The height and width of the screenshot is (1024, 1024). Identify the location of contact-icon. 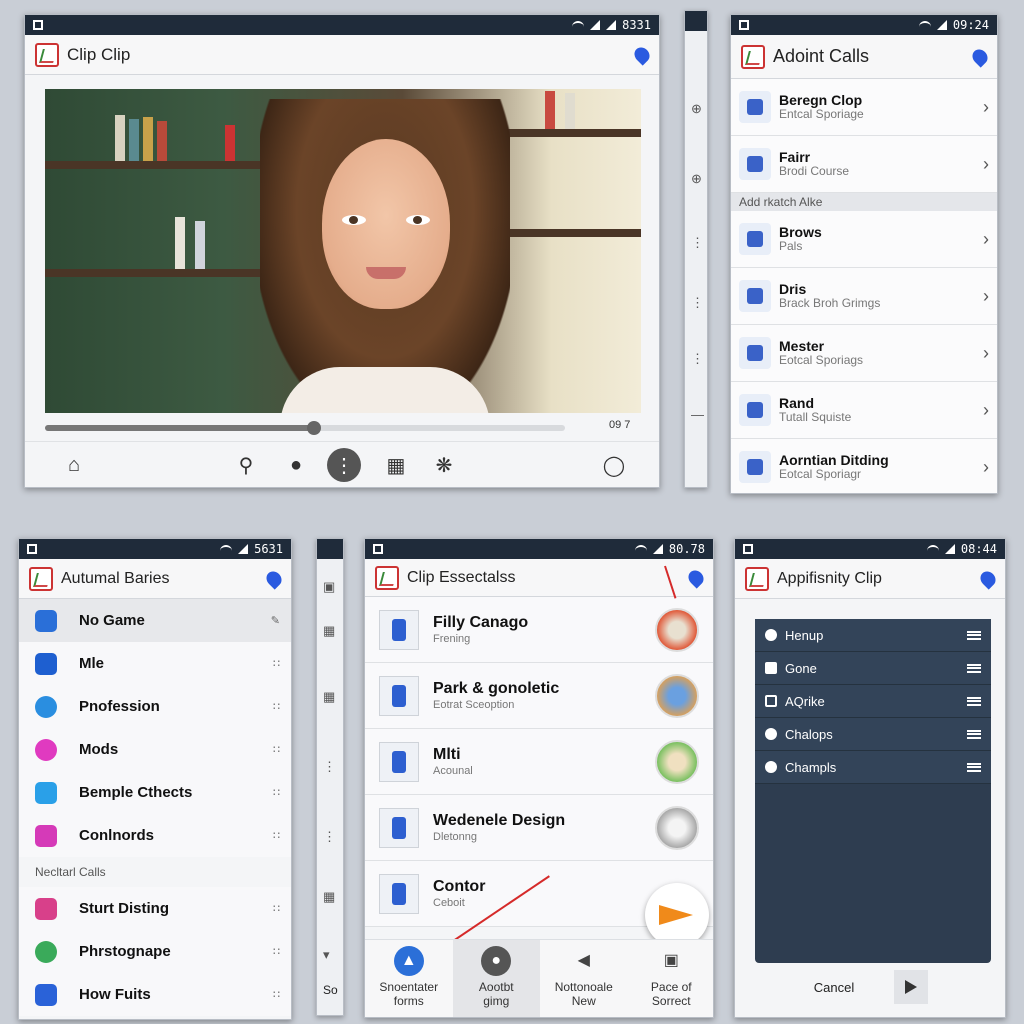
(755, 467).